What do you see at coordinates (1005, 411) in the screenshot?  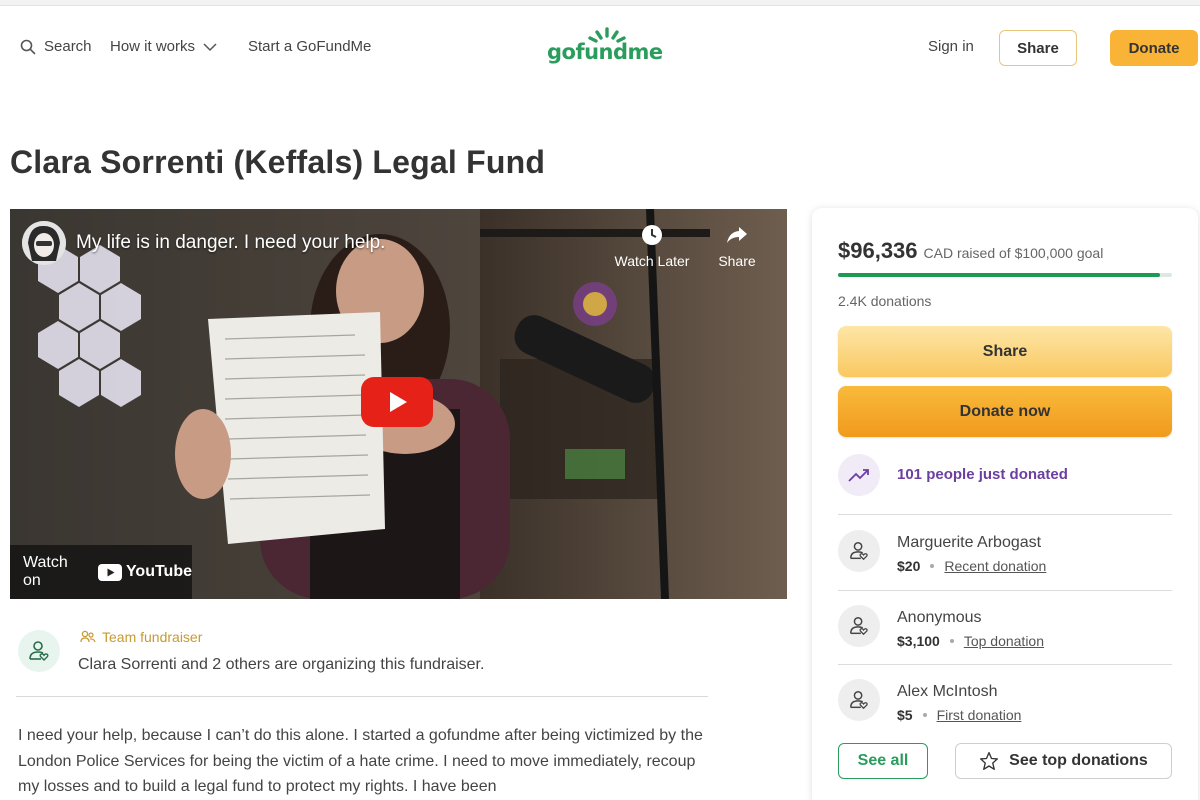 I see `donate-now-button: Donate now` at bounding box center [1005, 411].